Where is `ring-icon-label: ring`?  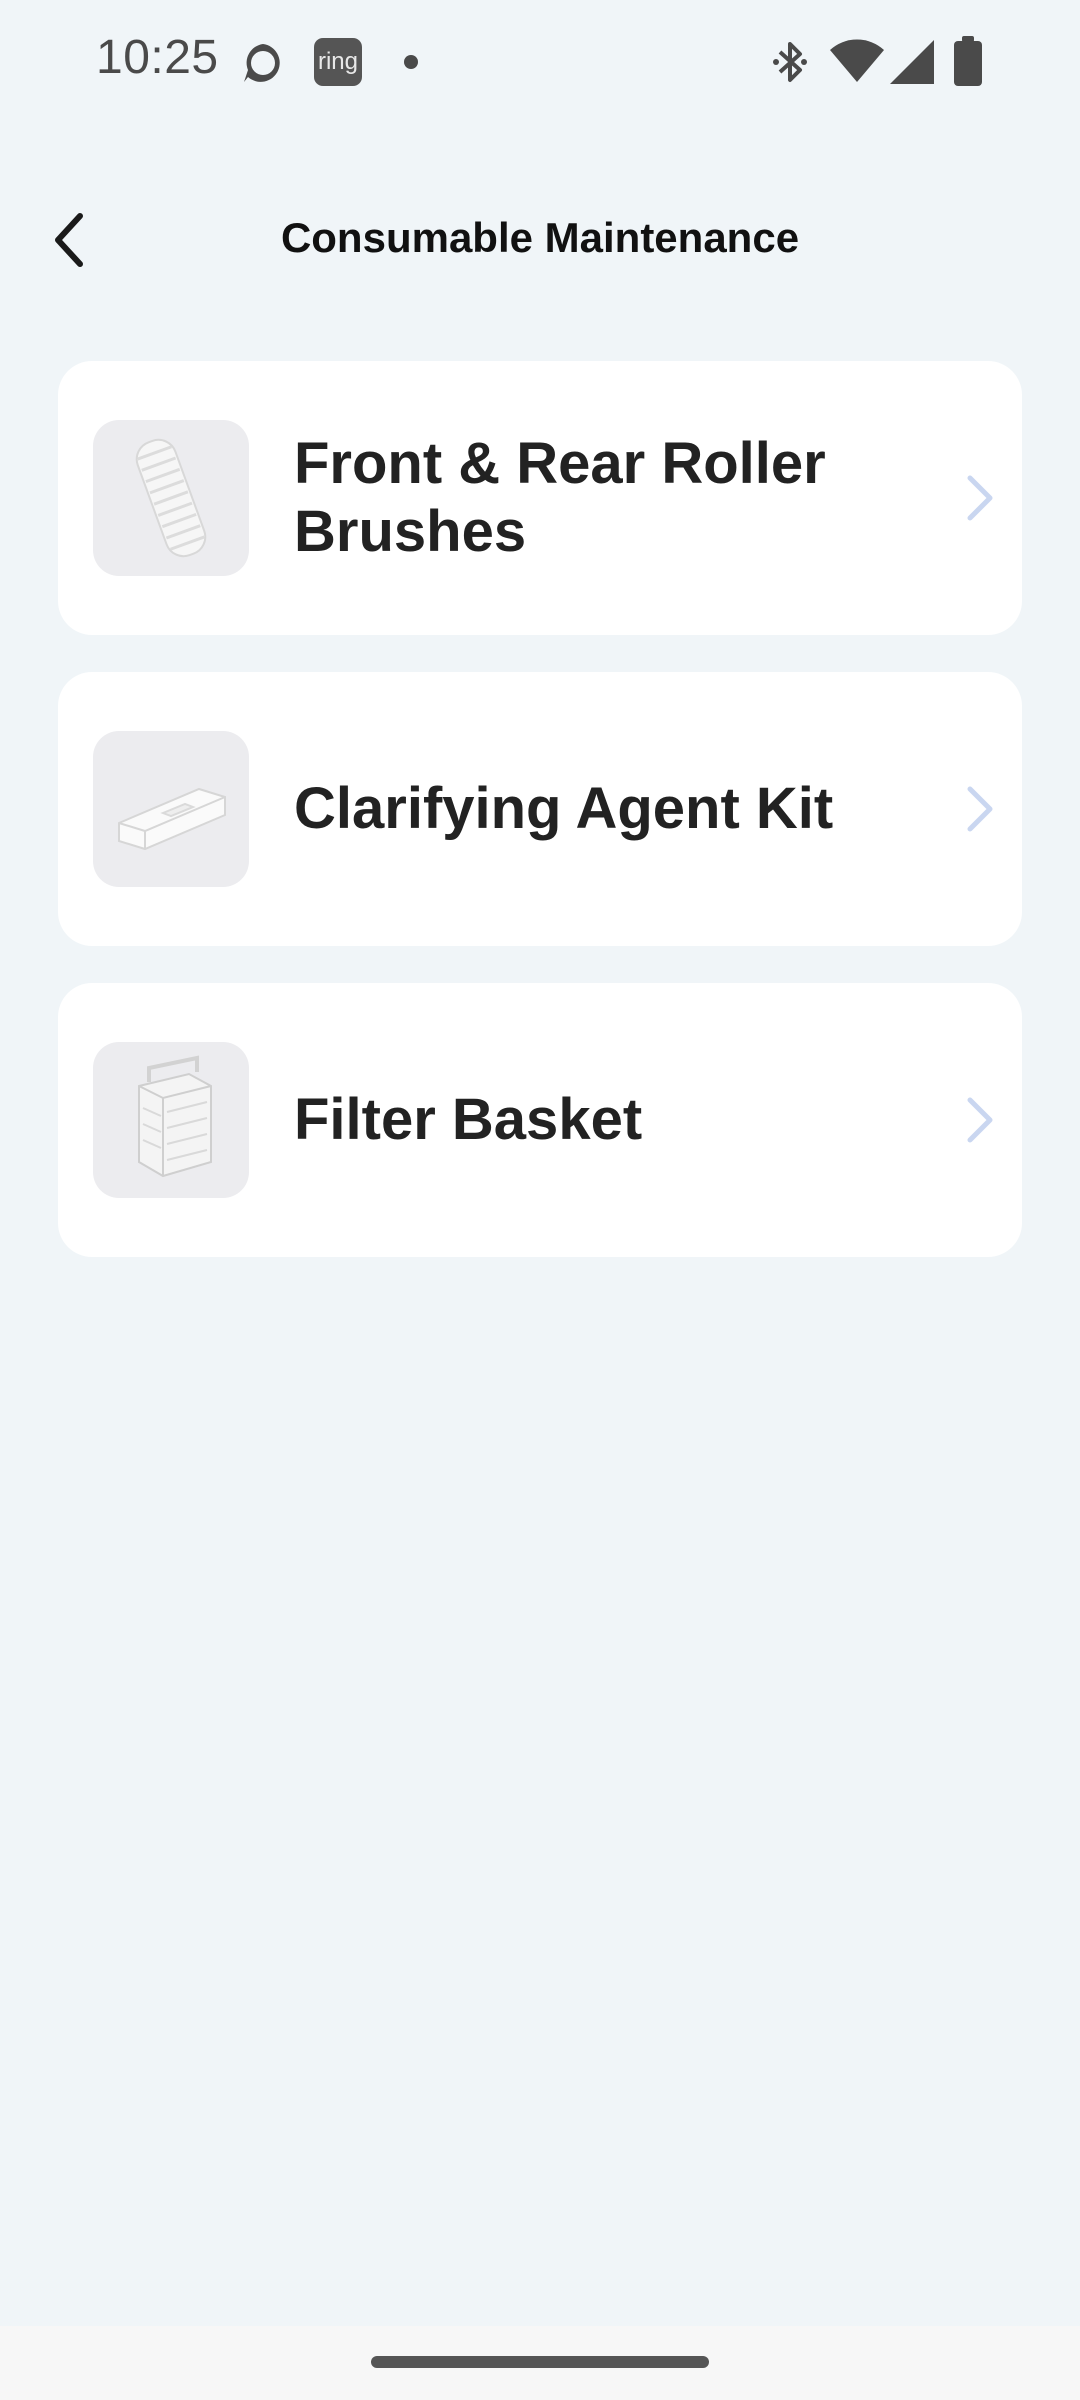 ring-icon-label: ring is located at coordinates (338, 61).